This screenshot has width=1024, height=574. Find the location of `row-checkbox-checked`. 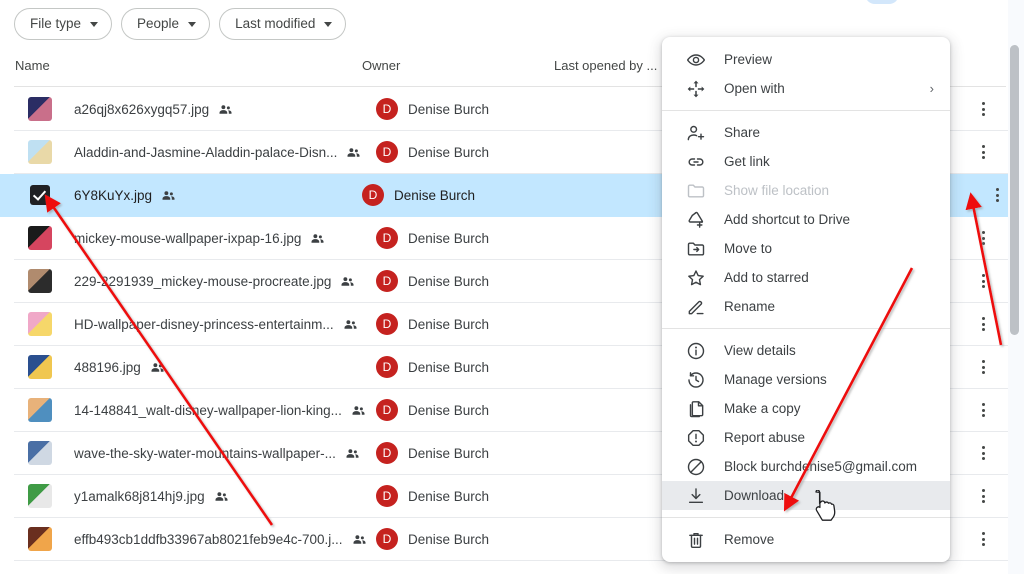

row-checkbox-checked is located at coordinates (40, 195).